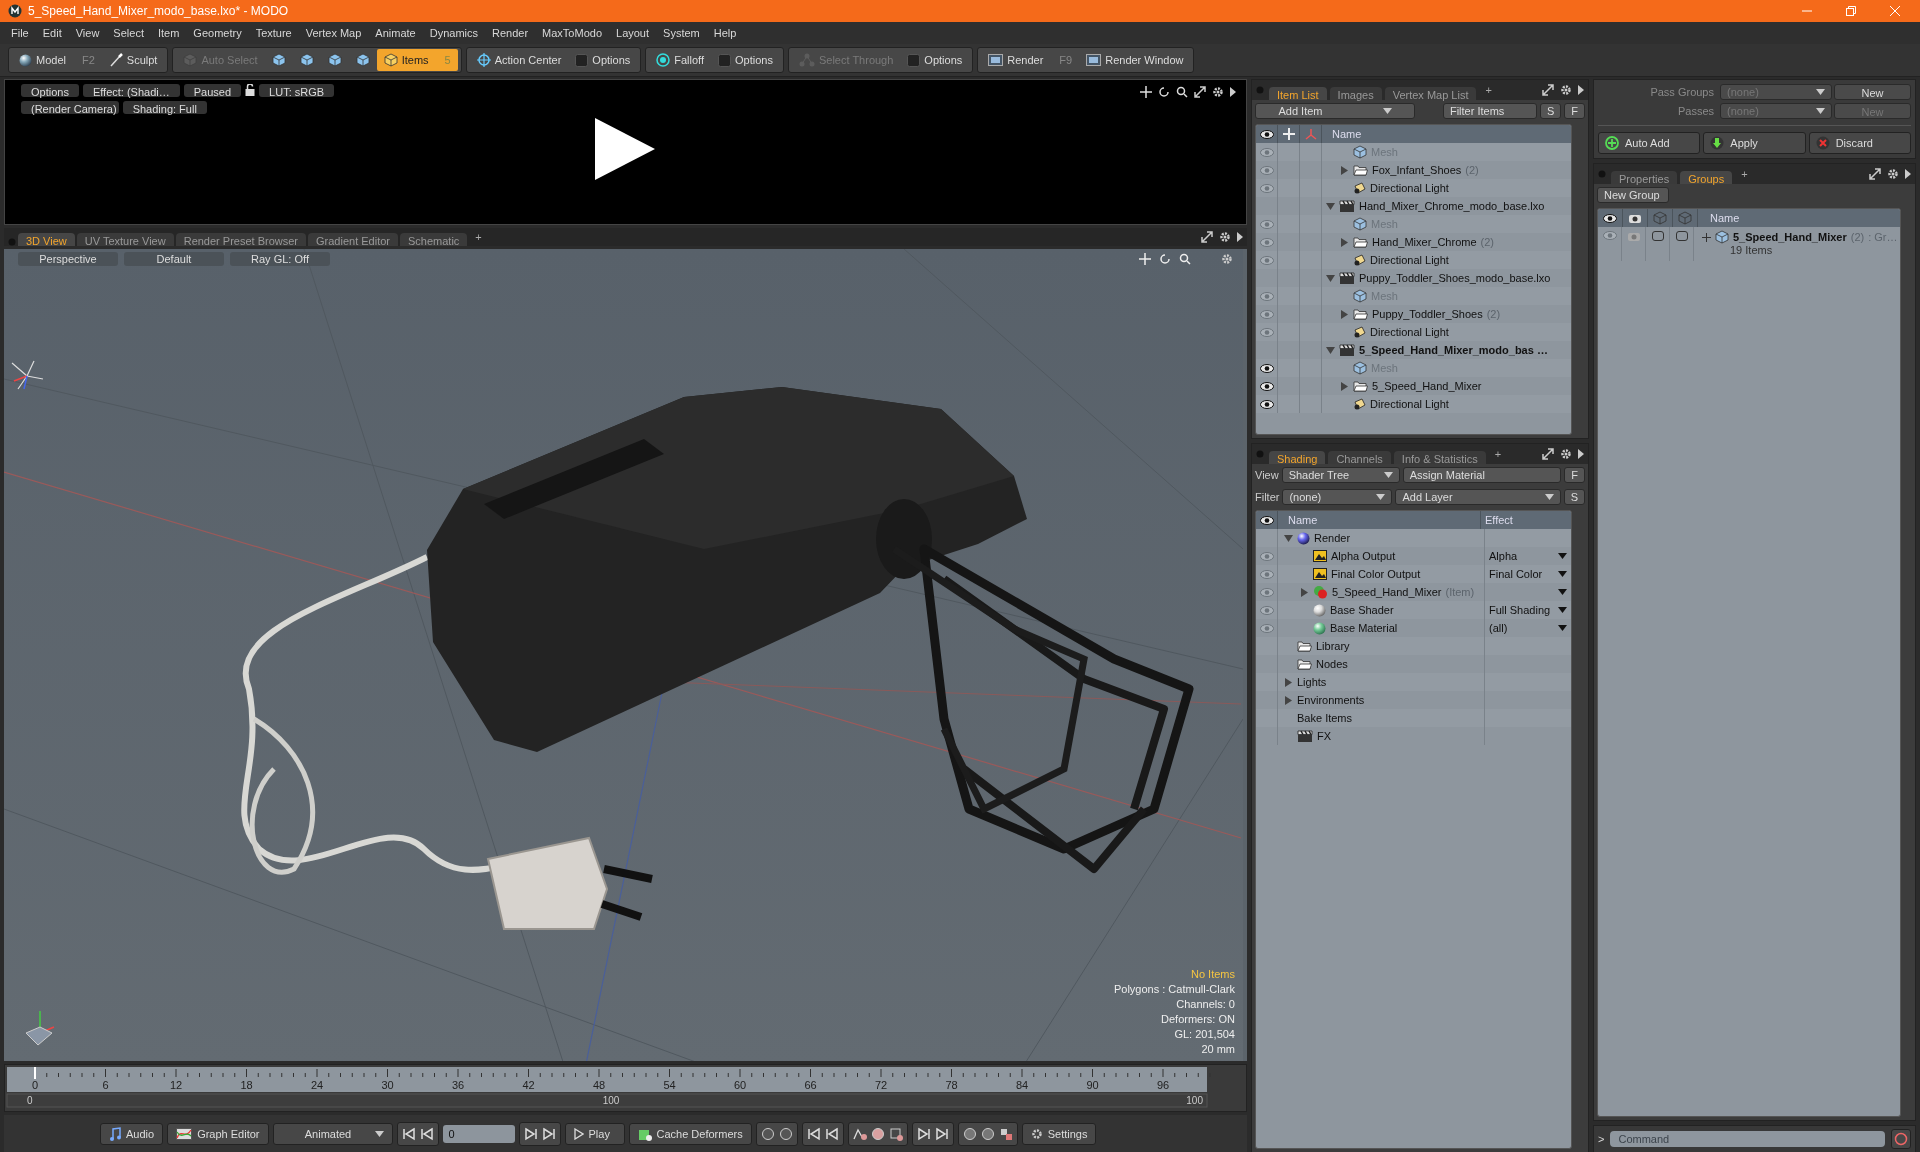 The width and height of the screenshot is (1920, 1152). Describe the element at coordinates (690, 1134) in the screenshot. I see `cache-deformers-button: Cache Deformers` at that location.